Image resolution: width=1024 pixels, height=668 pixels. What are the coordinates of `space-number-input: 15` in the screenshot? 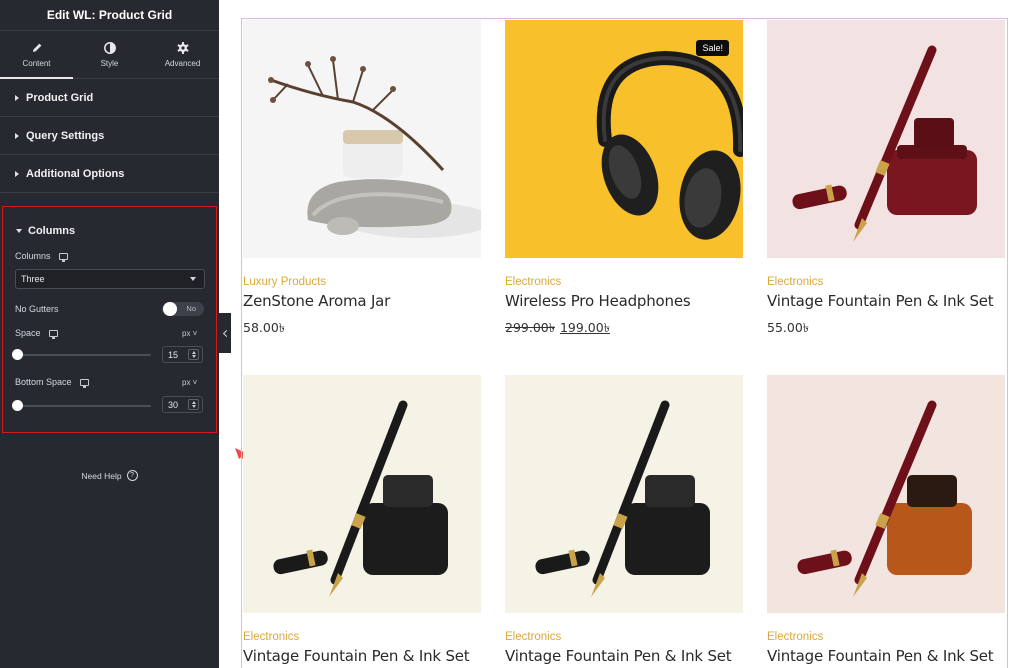 It's located at (182, 354).